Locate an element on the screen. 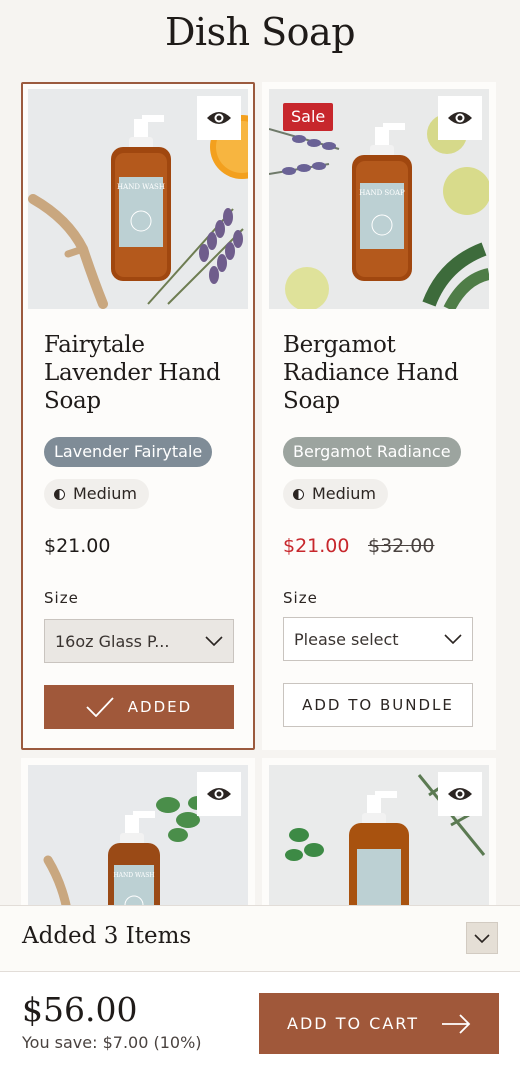 This screenshot has width=520, height=1072. page-title: Dish Soap is located at coordinates (260, 32).